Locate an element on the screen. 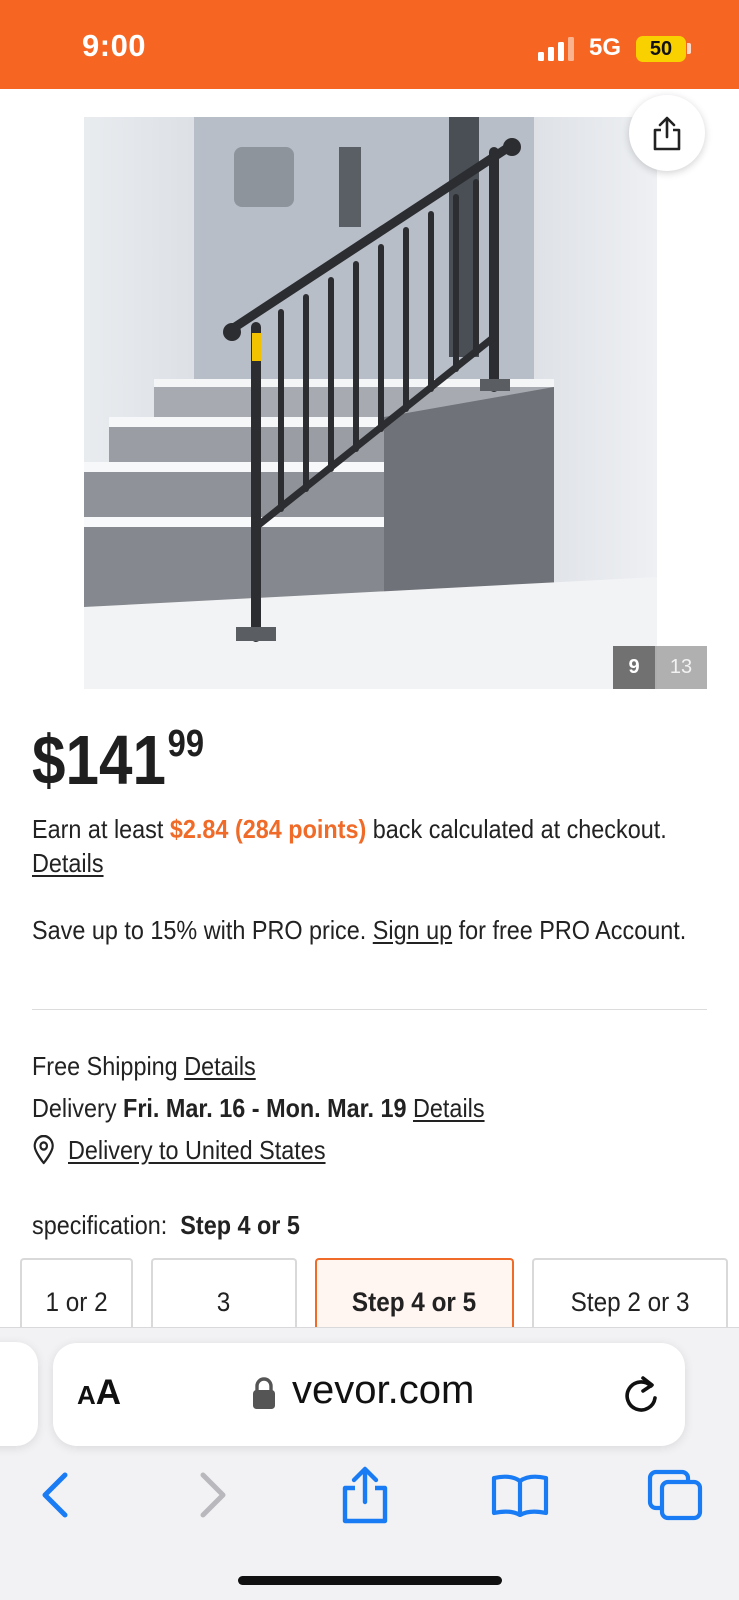 This screenshot has width=739, height=1600. back-button is located at coordinates (55, 1495).